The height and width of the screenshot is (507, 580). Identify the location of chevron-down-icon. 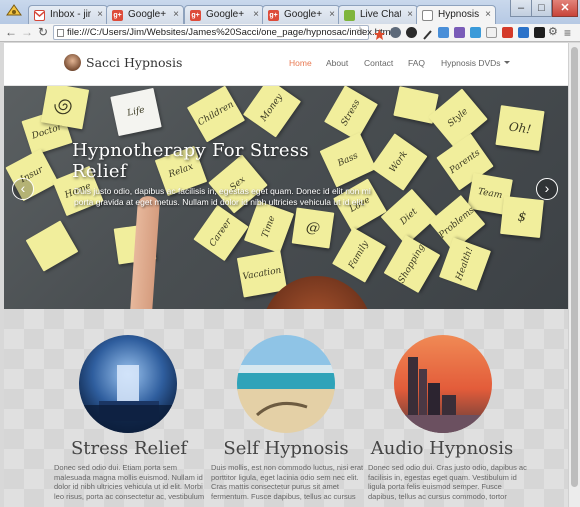
(506, 62).